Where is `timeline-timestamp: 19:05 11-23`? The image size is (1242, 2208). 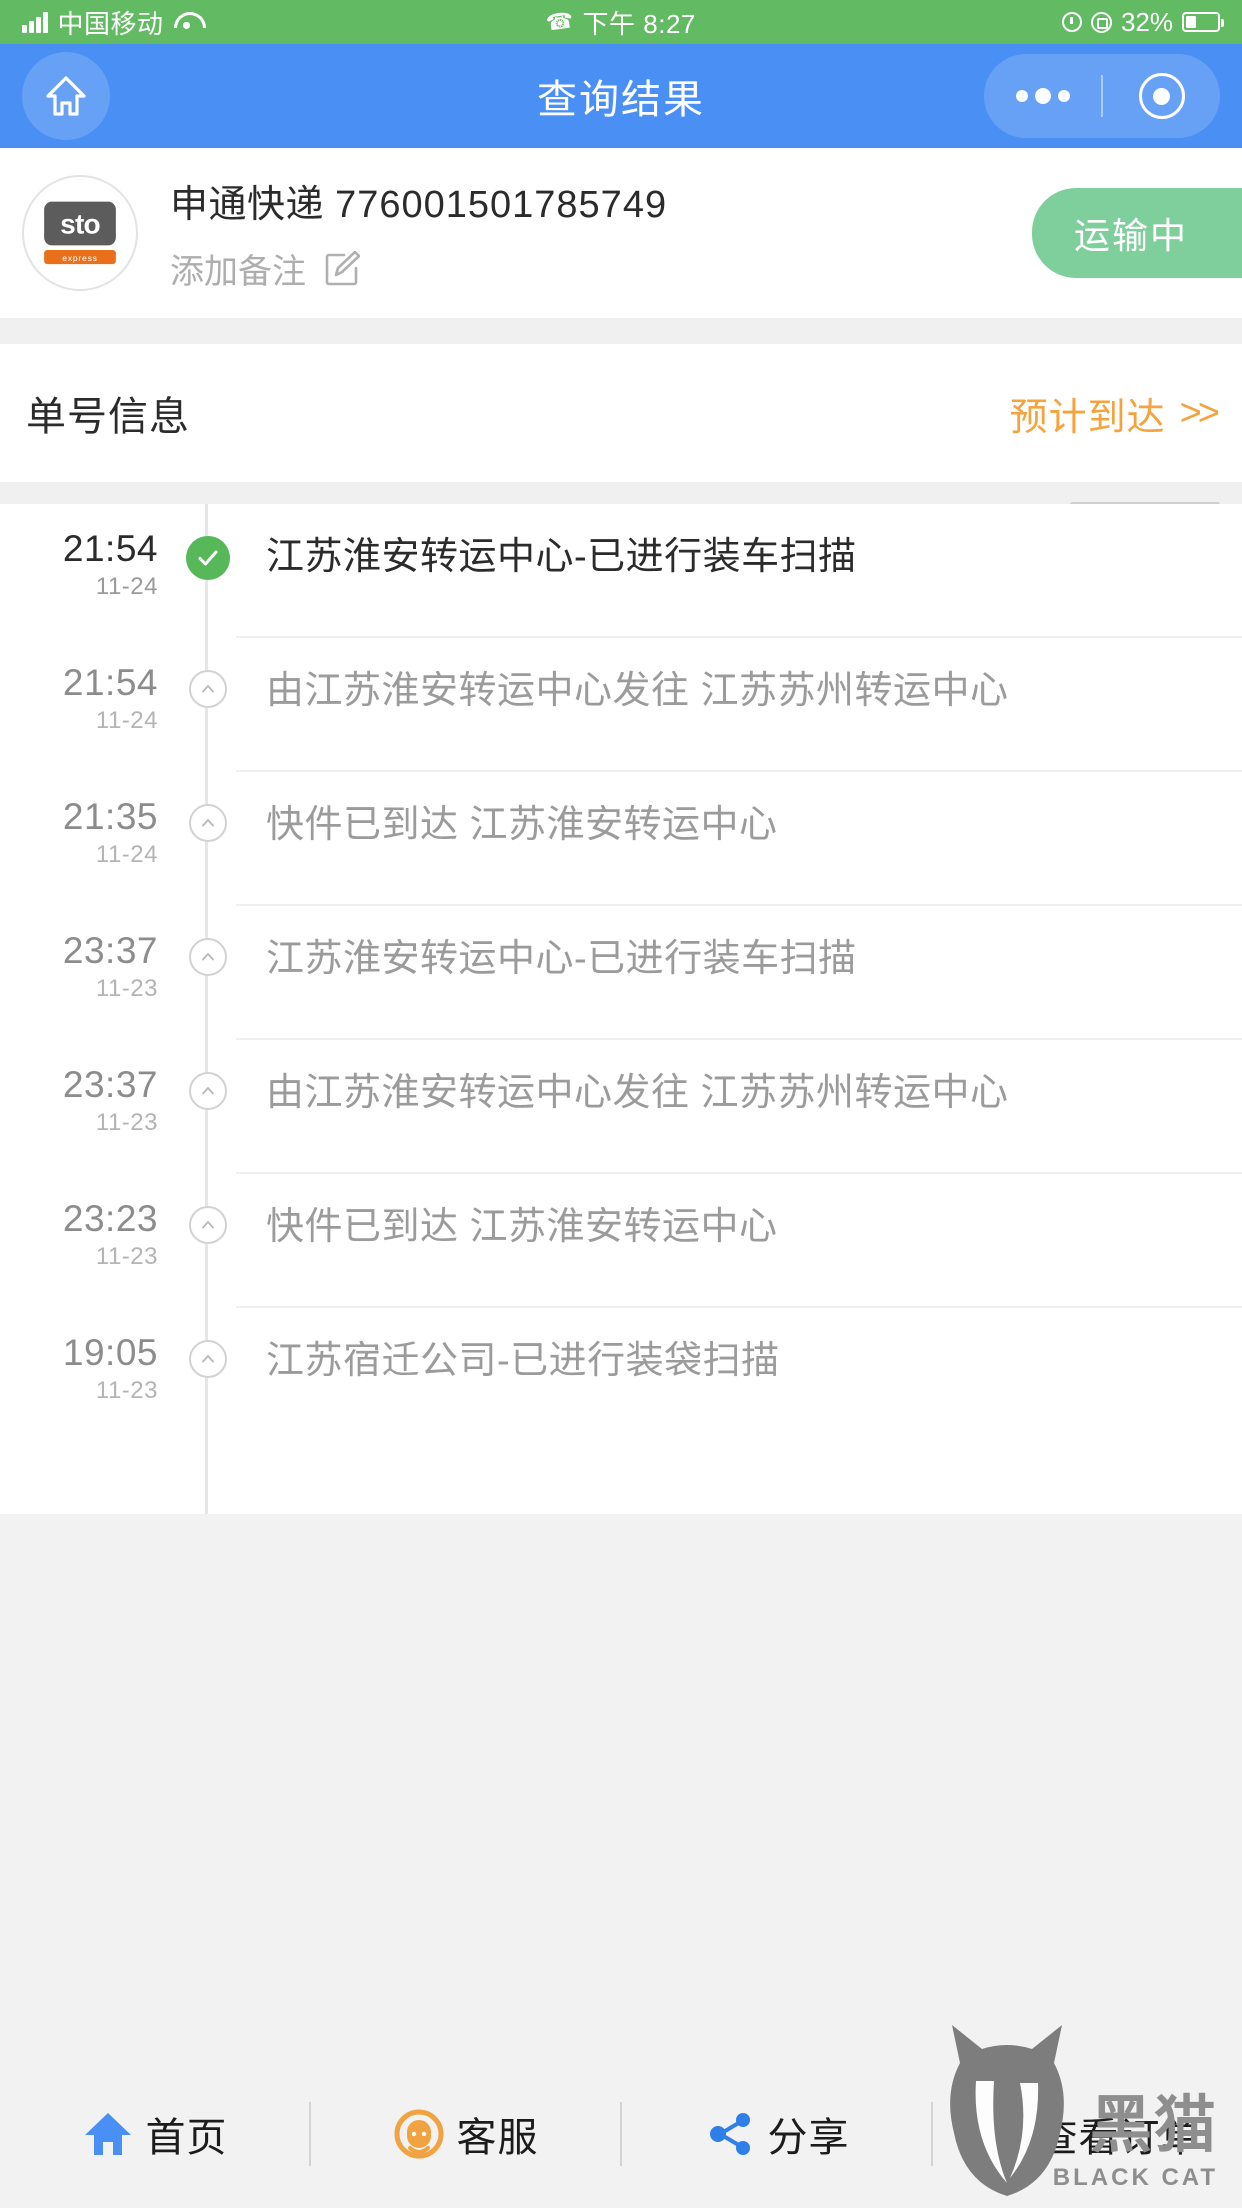
timeline-timestamp: 19:05 11-23 is located at coordinates (90, 1356).